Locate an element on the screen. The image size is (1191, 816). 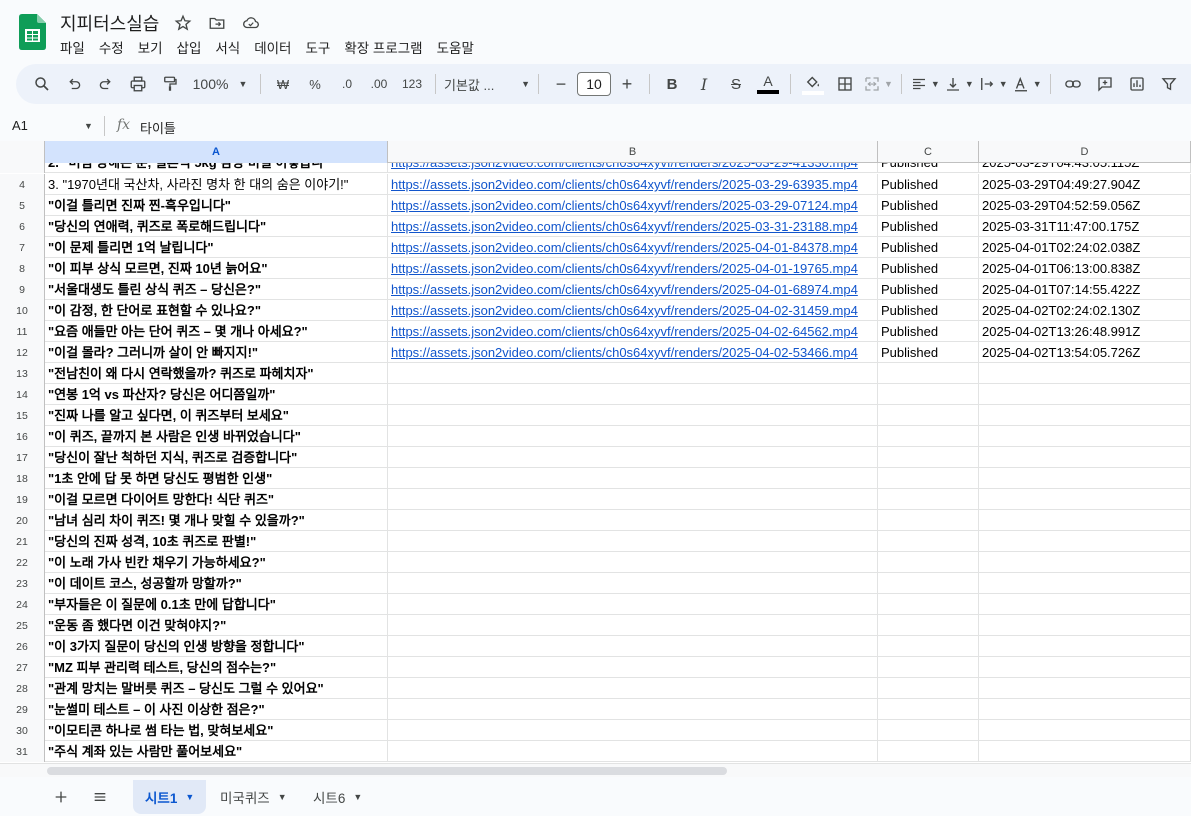
vertical-align-icon: ▼ is located at coordinates (959, 84).